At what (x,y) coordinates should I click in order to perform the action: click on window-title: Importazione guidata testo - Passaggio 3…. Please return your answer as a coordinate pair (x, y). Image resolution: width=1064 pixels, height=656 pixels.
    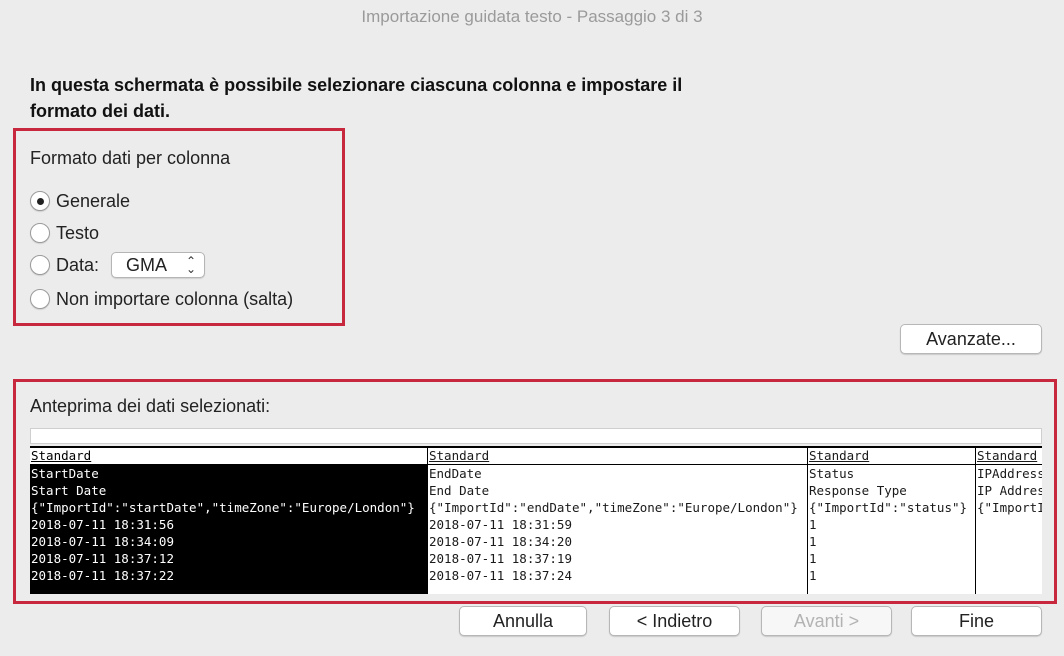
    Looking at the image, I should click on (532, 16).